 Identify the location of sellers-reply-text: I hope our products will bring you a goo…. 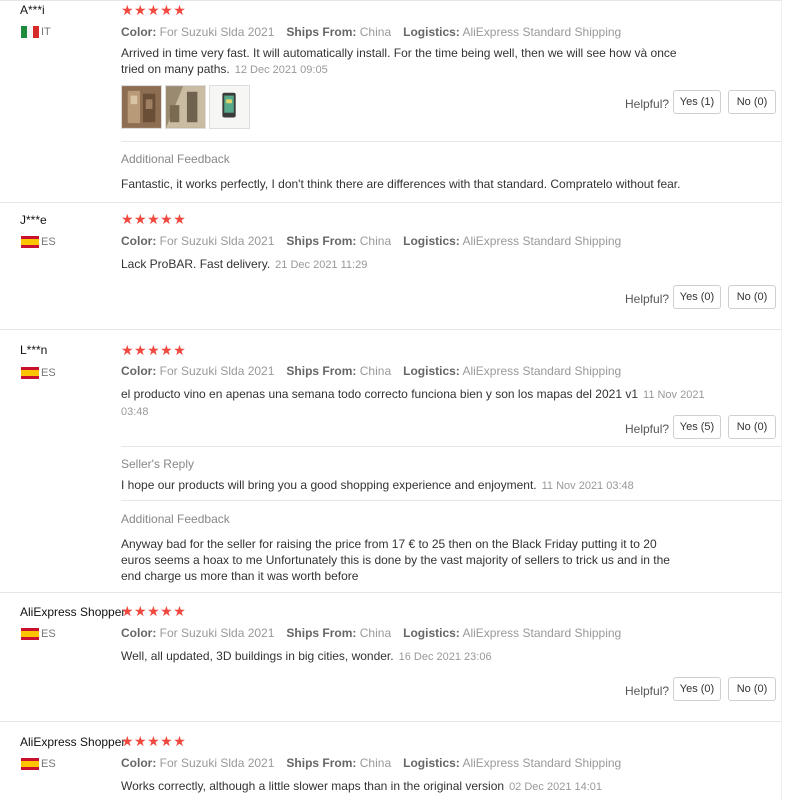
(431, 485).